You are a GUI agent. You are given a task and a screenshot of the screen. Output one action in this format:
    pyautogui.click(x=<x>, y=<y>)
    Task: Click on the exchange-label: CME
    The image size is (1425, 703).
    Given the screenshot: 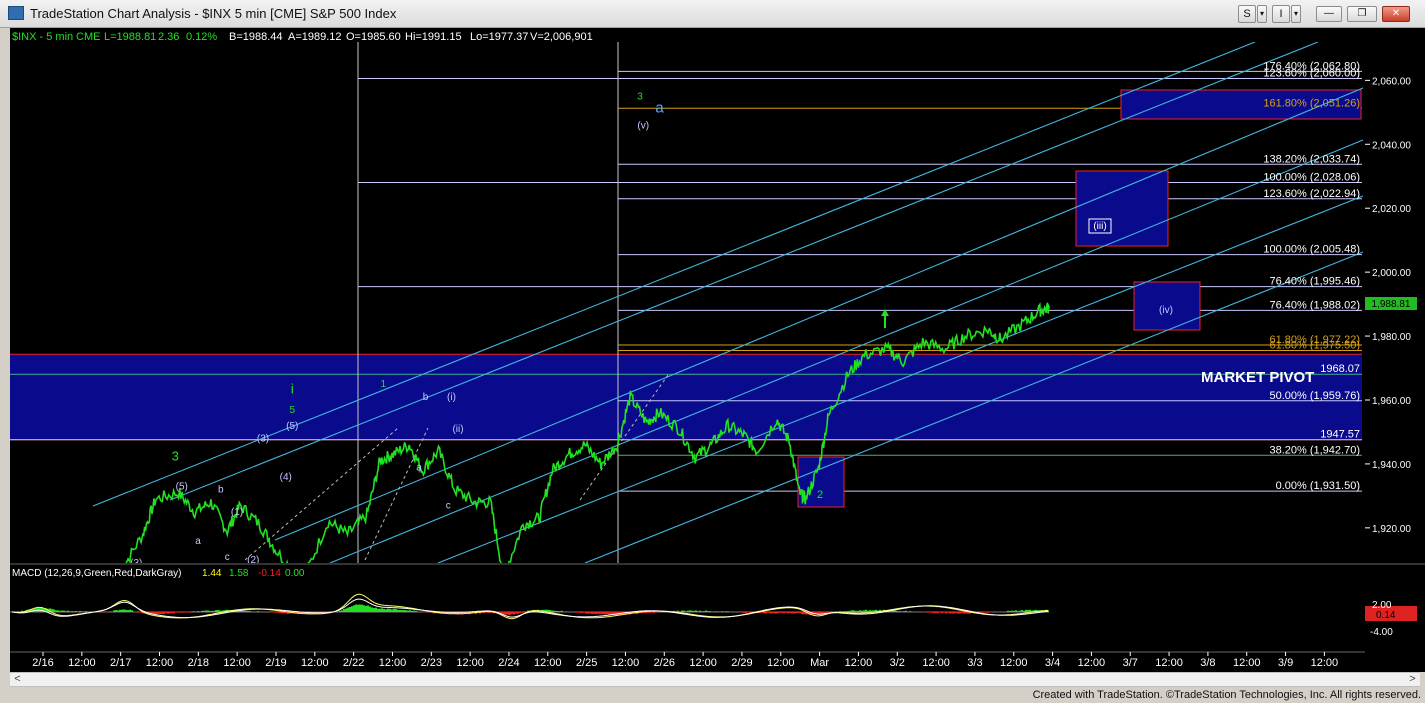 What is the action you would take?
    pyautogui.click(x=88, y=37)
    